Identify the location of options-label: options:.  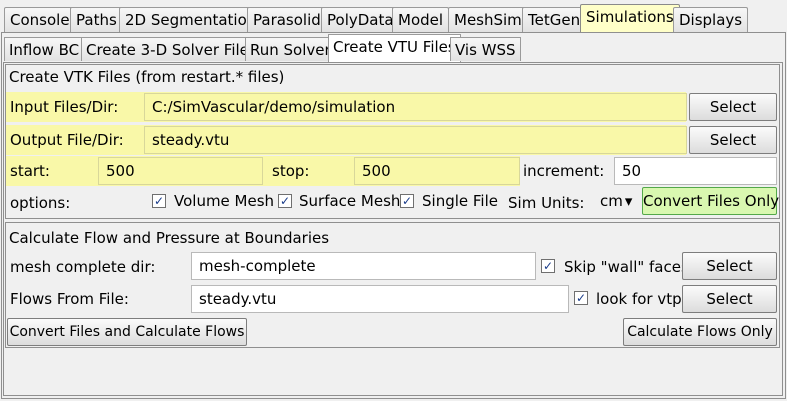
(40, 203).